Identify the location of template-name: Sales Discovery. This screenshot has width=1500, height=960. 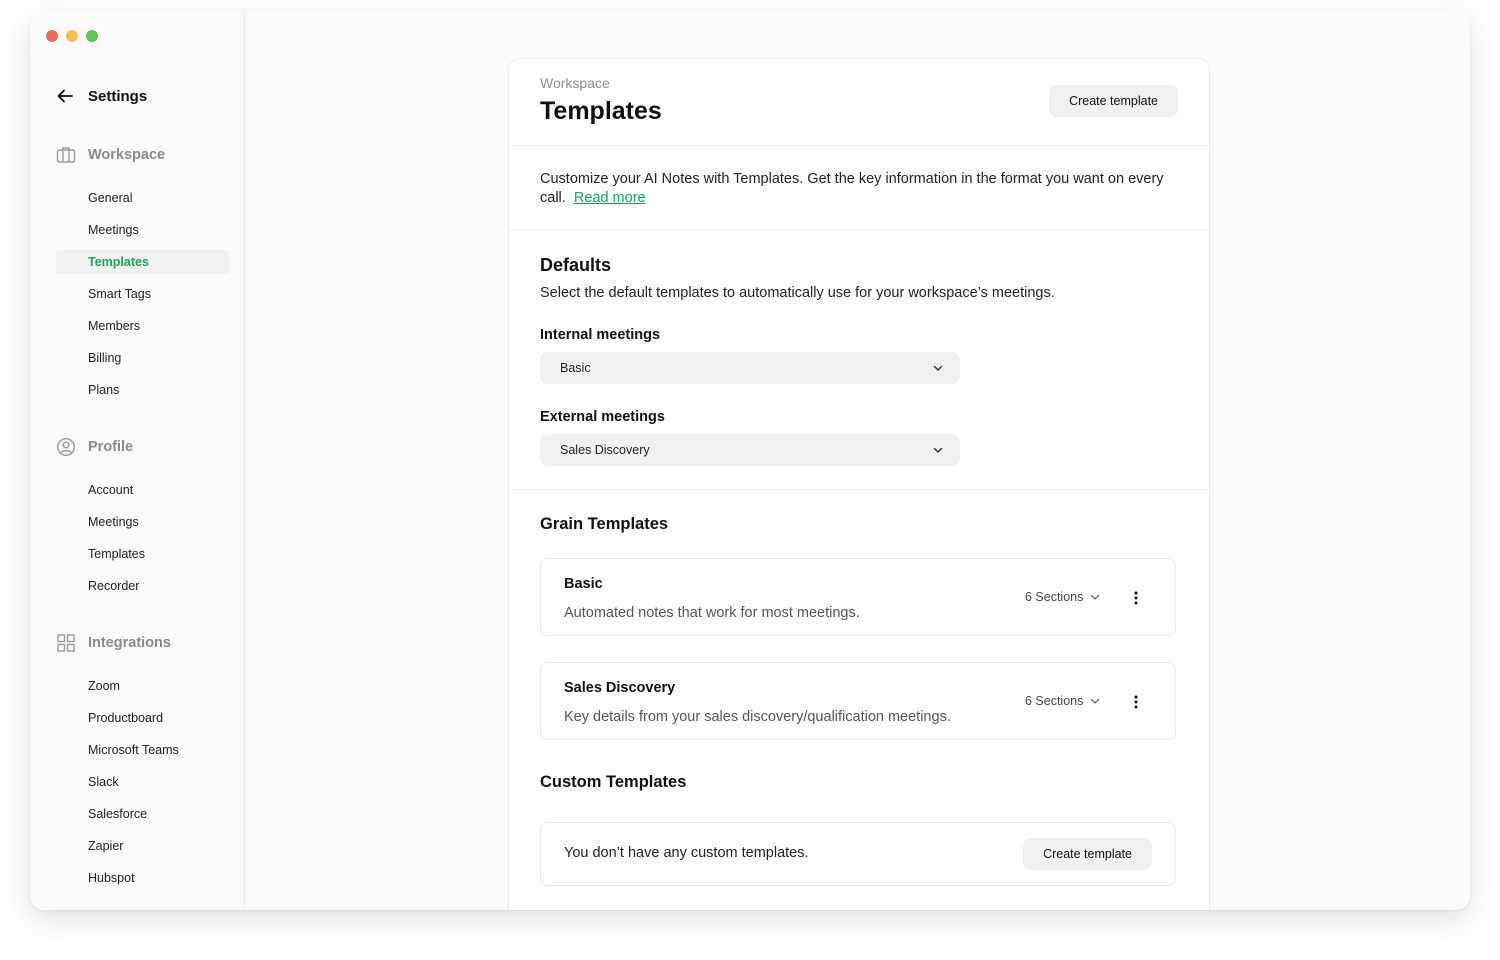
(620, 688).